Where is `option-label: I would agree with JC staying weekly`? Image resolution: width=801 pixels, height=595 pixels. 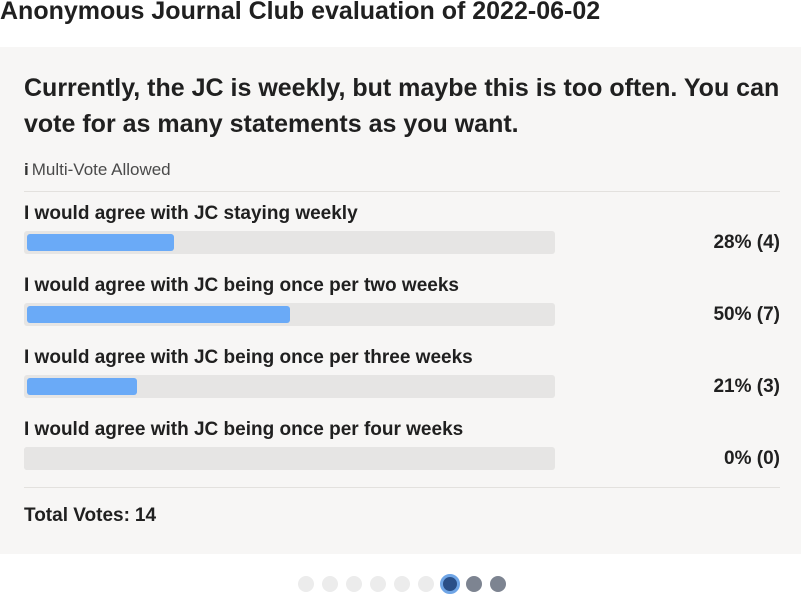
option-label: I would agree with JC staying weekly is located at coordinates (191, 213).